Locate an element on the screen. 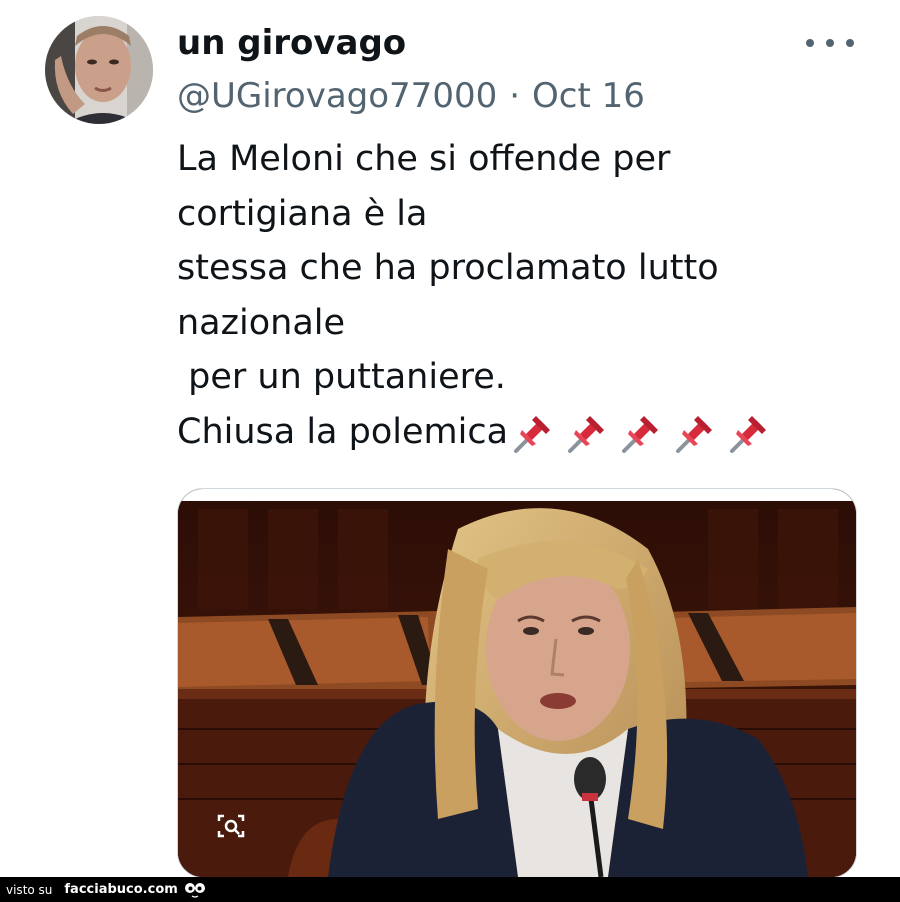 This screenshot has width=900, height=902. watermark-prefix: visto su is located at coordinates (29, 889).